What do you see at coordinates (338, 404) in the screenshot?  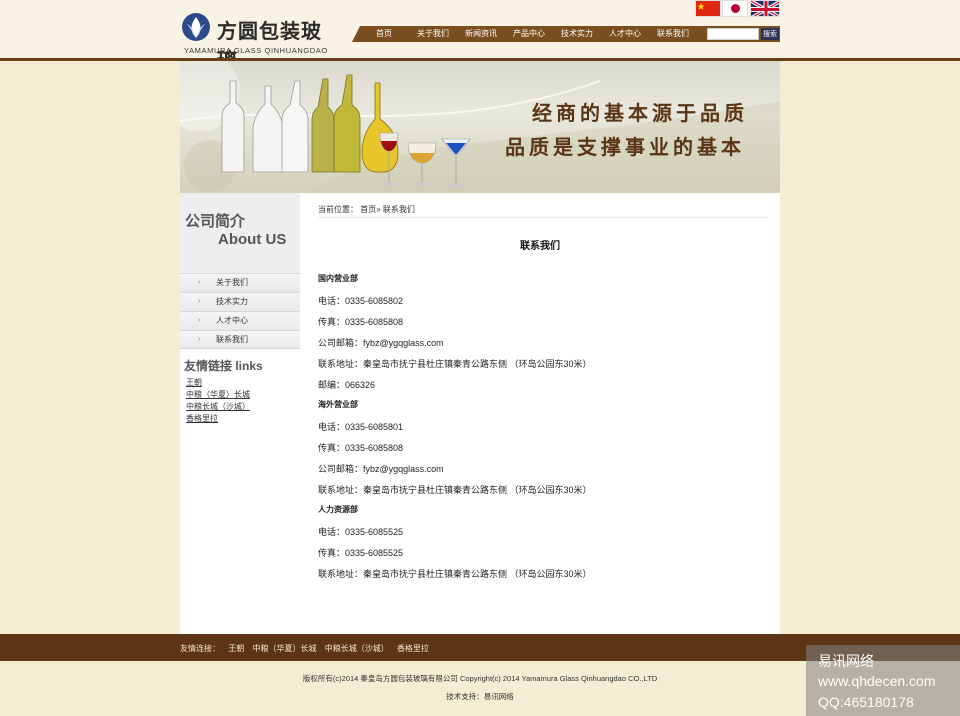 I see `section-heading: 海外营业部` at bounding box center [338, 404].